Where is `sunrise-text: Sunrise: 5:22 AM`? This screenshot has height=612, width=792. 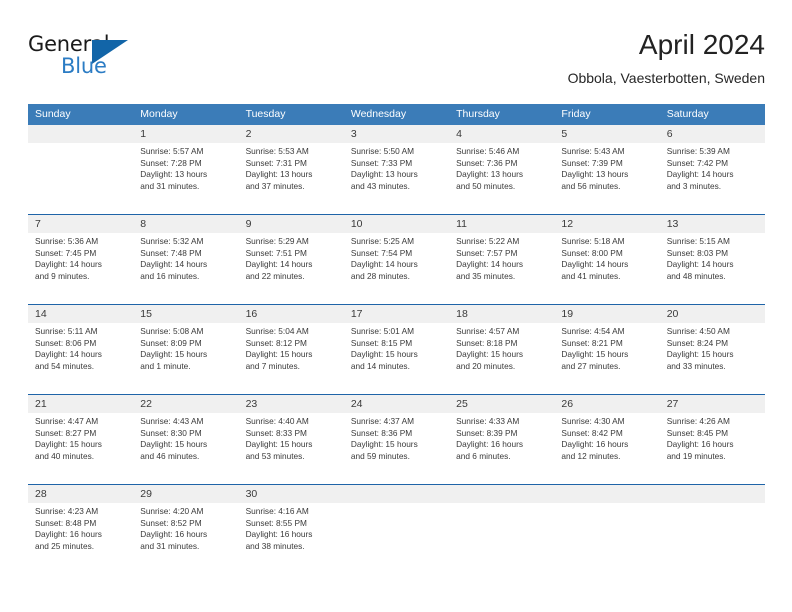 sunrise-text: Sunrise: 5:22 AM is located at coordinates (488, 241).